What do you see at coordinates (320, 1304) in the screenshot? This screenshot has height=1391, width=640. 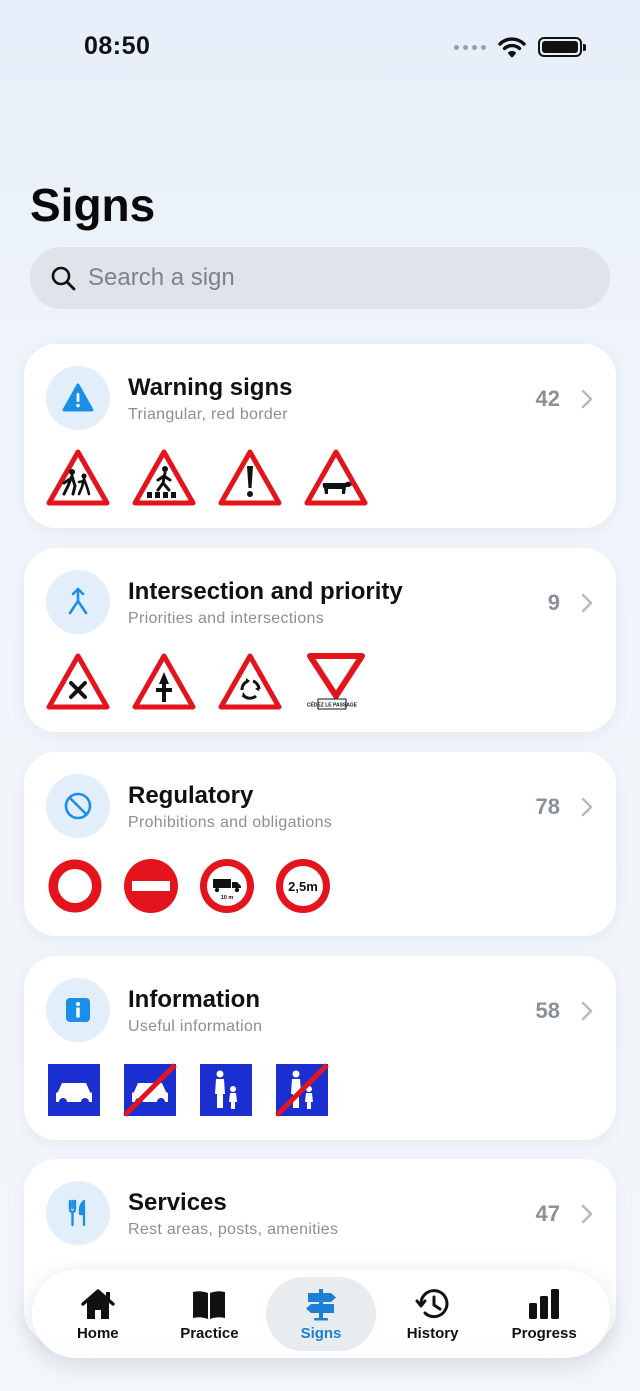 I see `signpost-icon` at bounding box center [320, 1304].